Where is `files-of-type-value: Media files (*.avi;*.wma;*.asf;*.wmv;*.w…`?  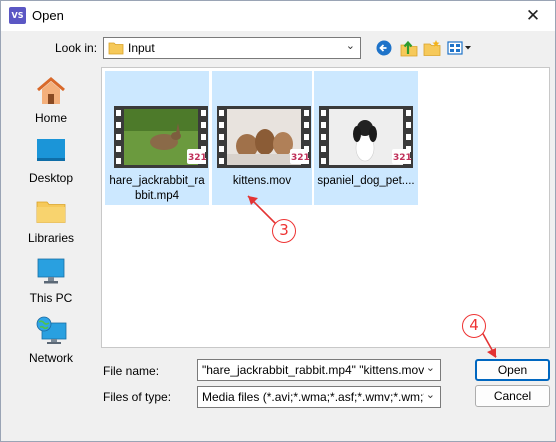 files-of-type-value: Media files (*.avi;*.wma;*.asf;*.wmv;*.w… is located at coordinates (313, 397).